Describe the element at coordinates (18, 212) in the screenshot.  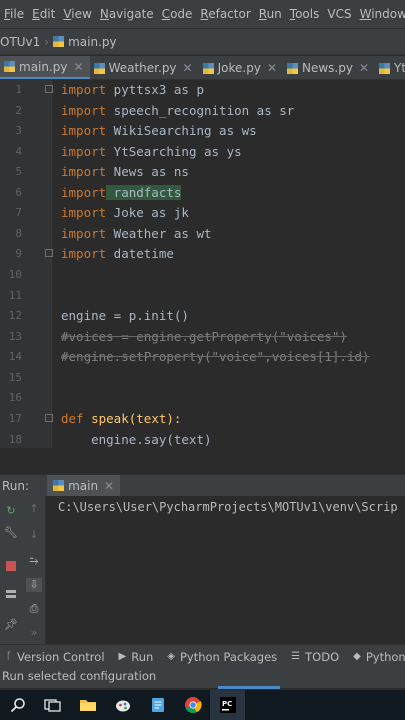
I see `line-number: 7` at that location.